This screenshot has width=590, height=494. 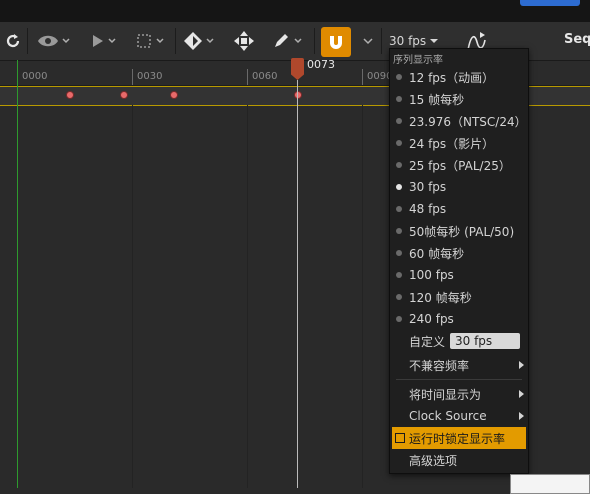 What do you see at coordinates (433, 460) in the screenshot?
I see `advanced-options-label: 高级选项` at bounding box center [433, 460].